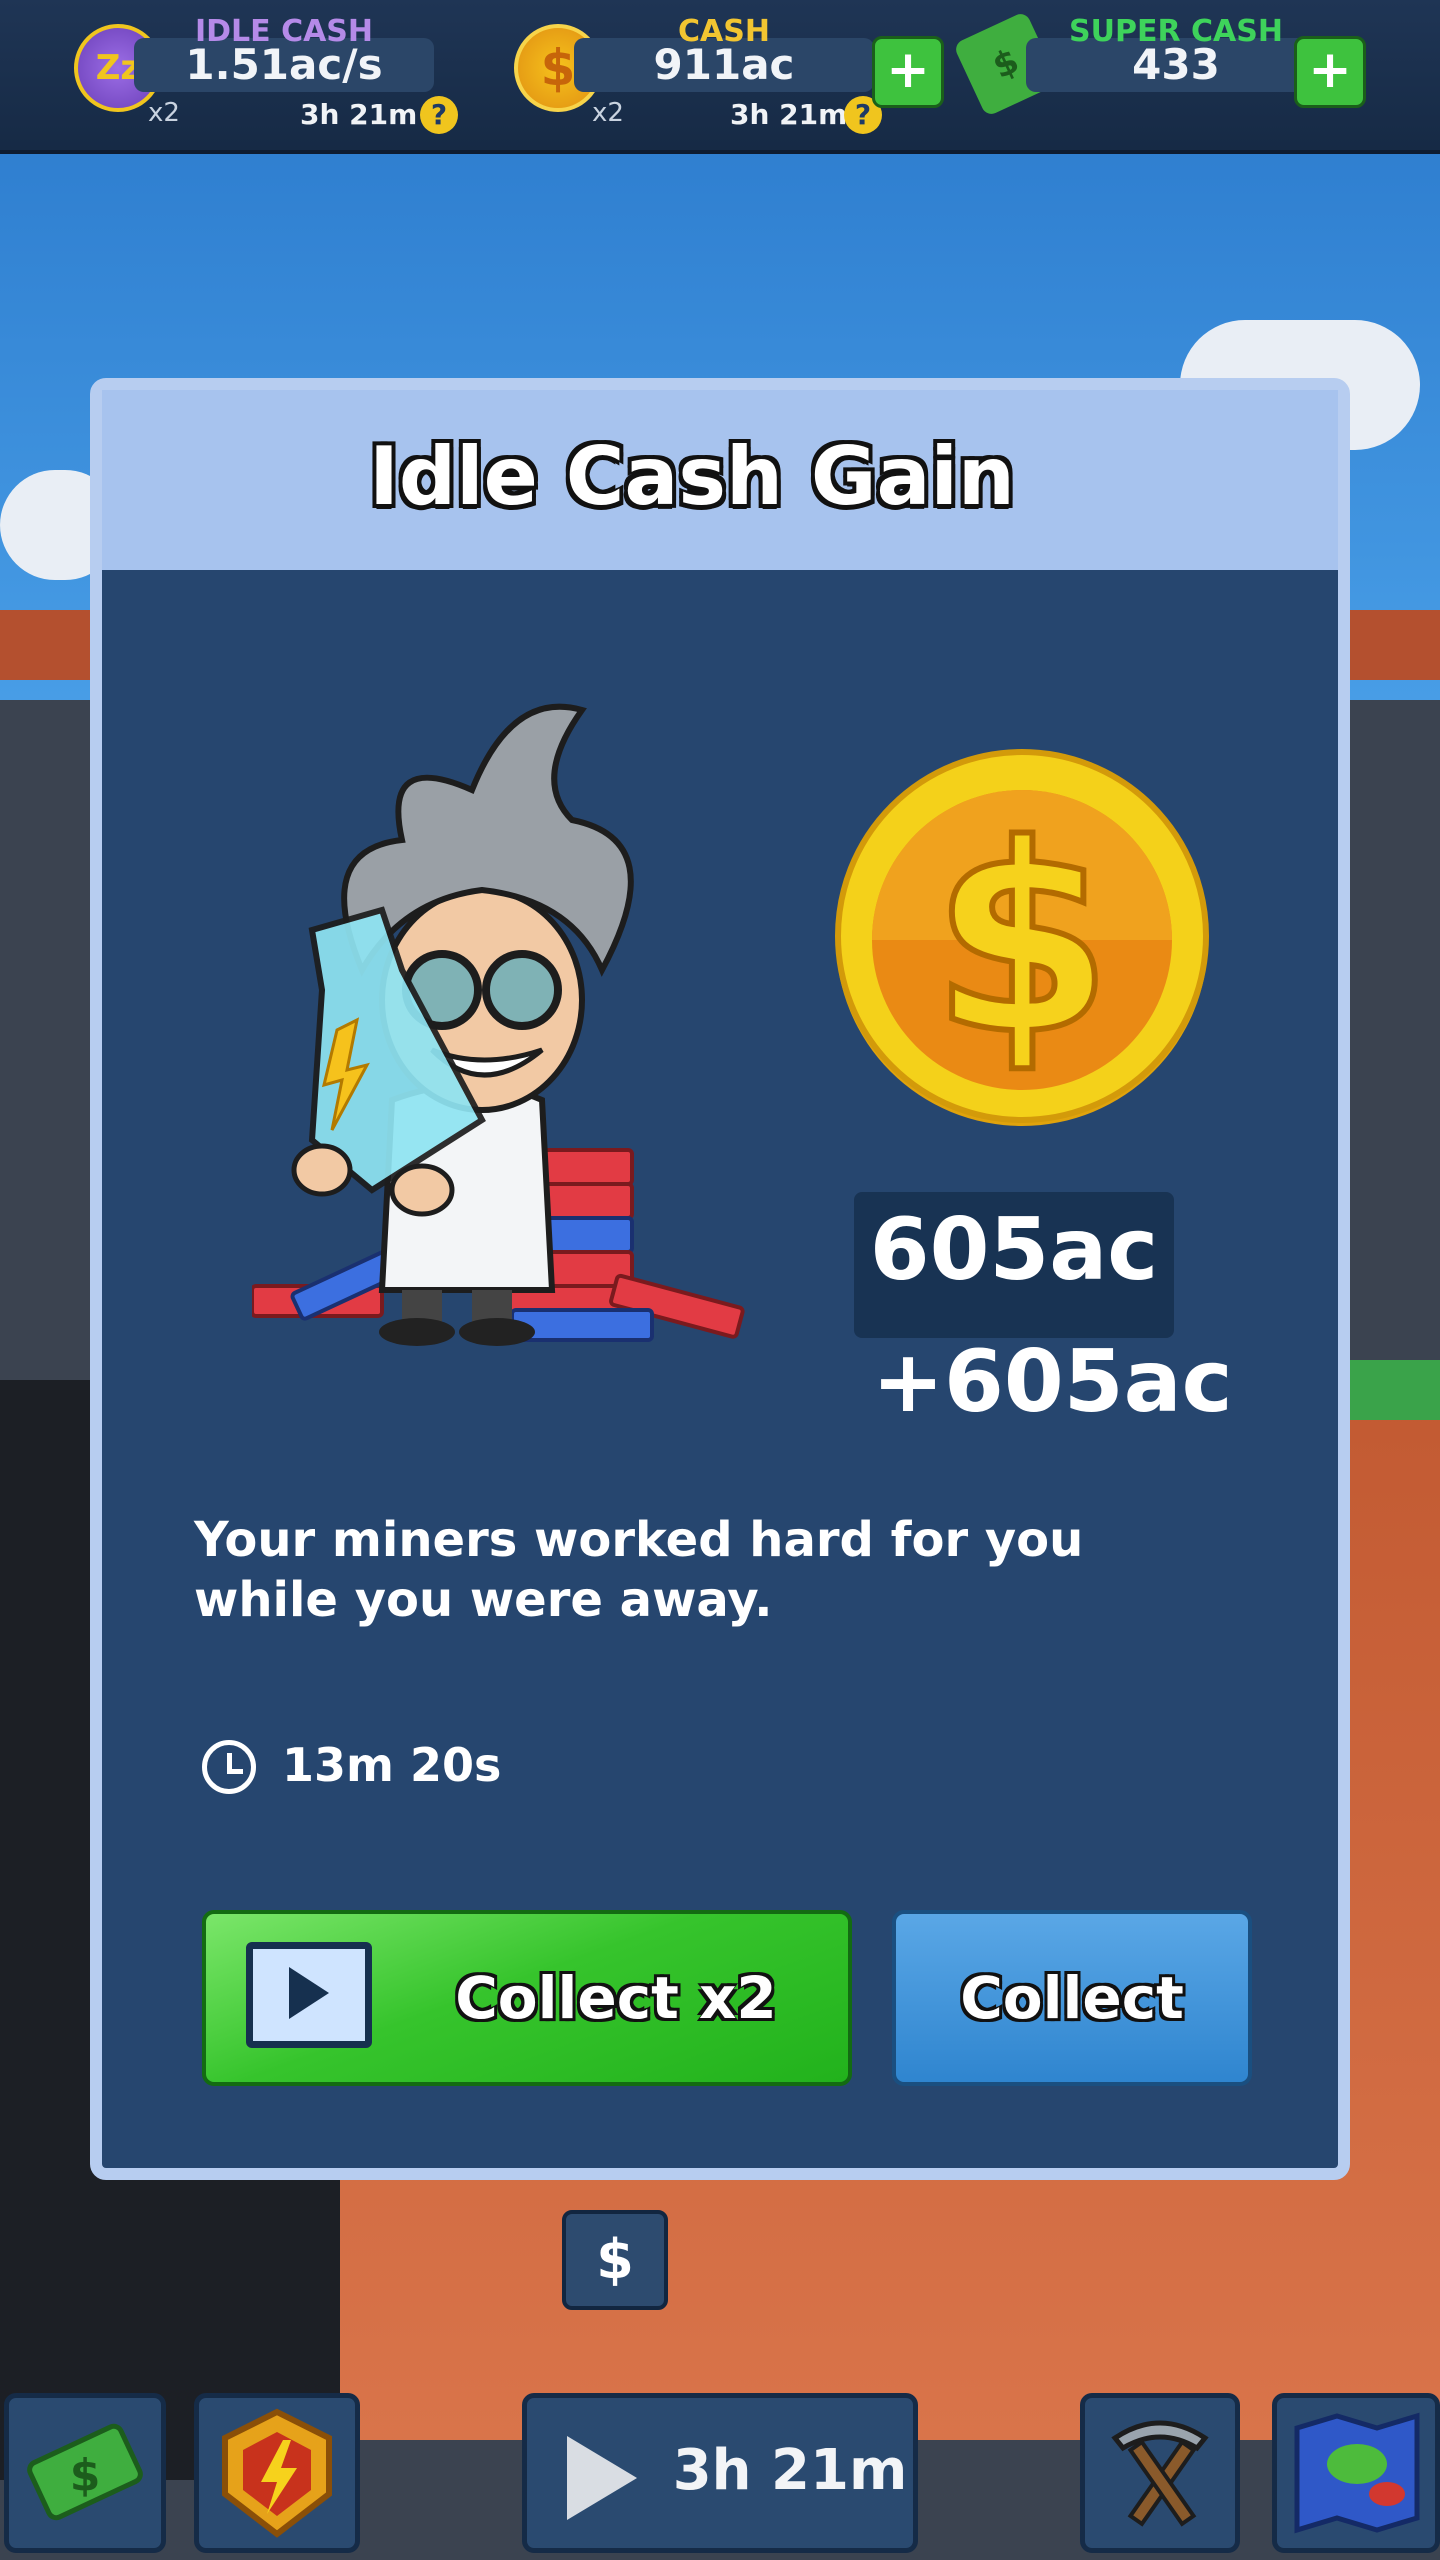 The image size is (1440, 2560). Describe the element at coordinates (790, 2470) in the screenshot. I see `boost-timer: 3h 21m` at that location.